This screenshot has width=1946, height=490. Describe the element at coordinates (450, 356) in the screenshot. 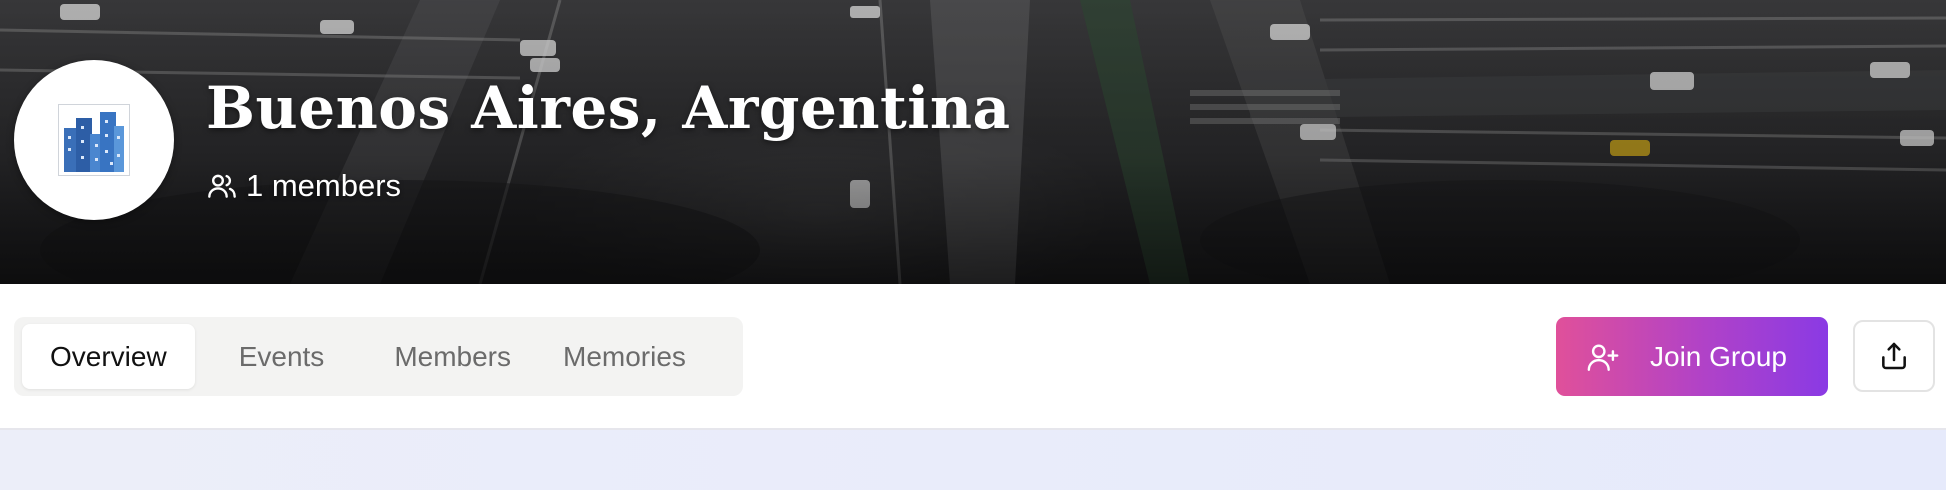

I see `tab-members: Members` at that location.